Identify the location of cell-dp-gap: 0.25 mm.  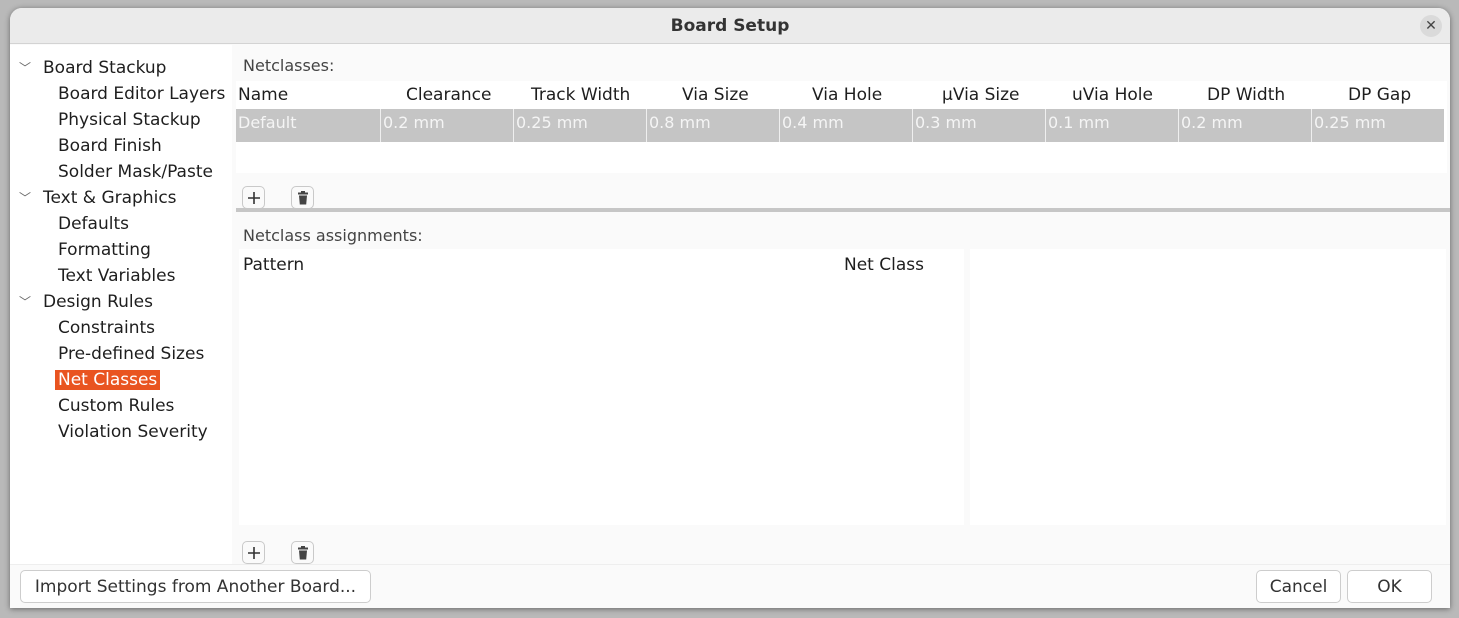
(1378, 125).